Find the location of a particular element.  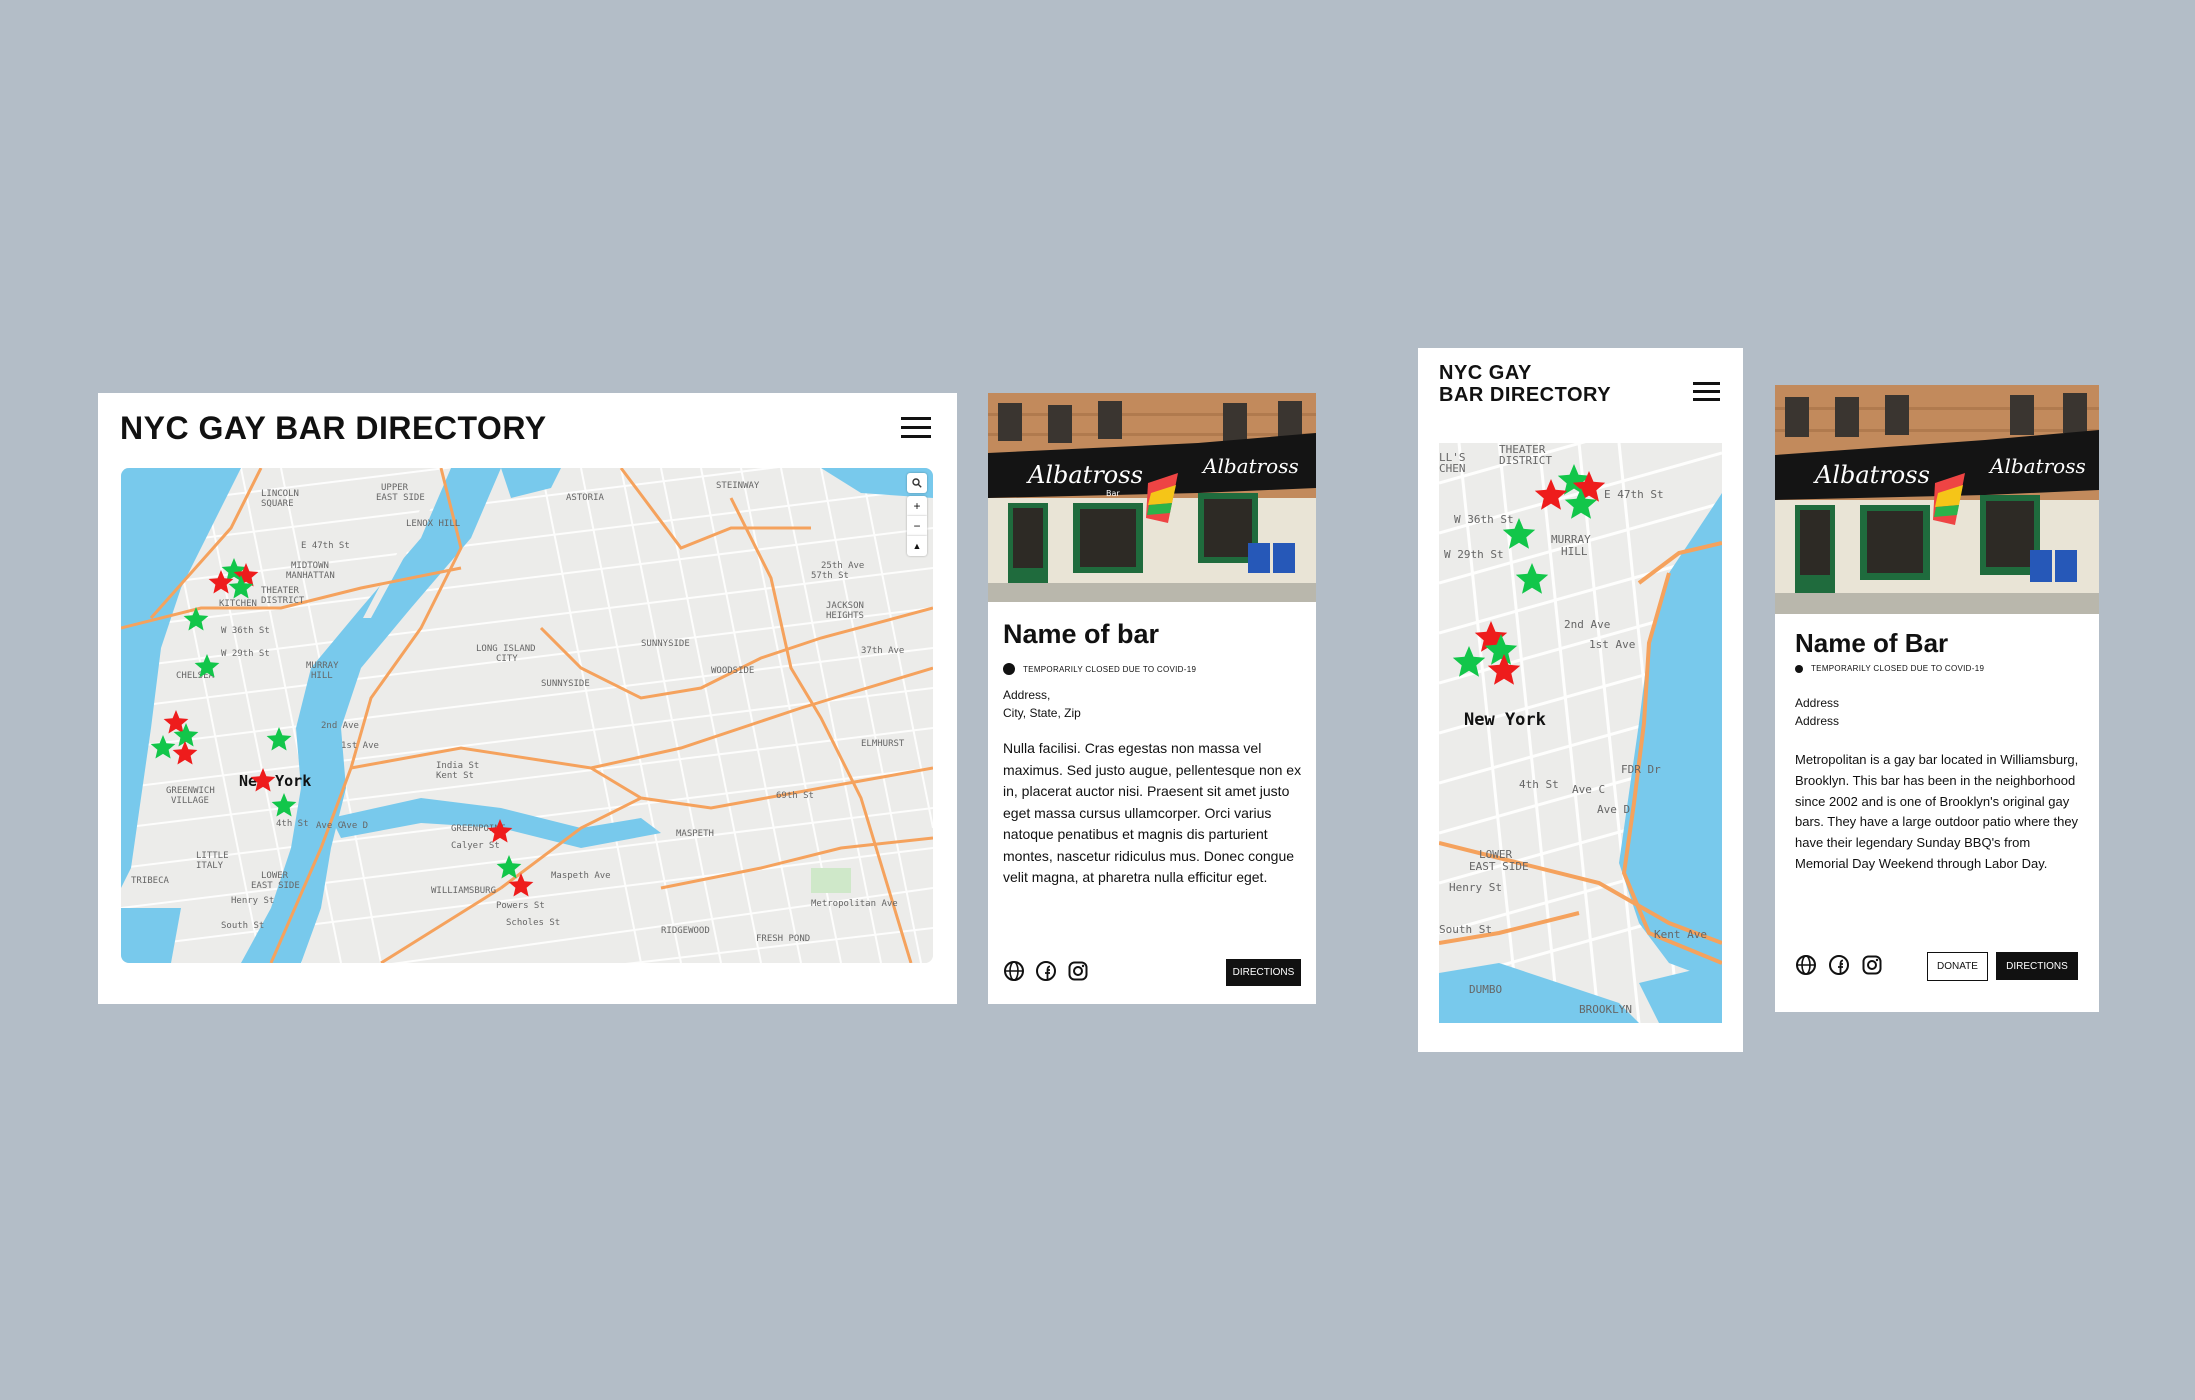

svg-text: MANHATTAN is located at coordinates (310, 576).